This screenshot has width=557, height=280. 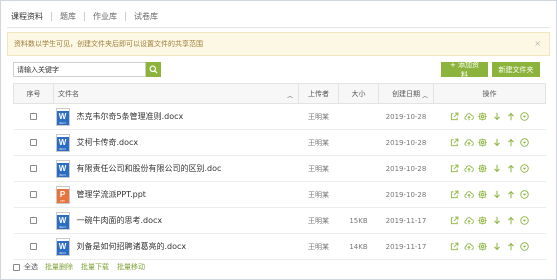 What do you see at coordinates (16, 267) in the screenshot?
I see `select-all-checkbox` at bounding box center [16, 267].